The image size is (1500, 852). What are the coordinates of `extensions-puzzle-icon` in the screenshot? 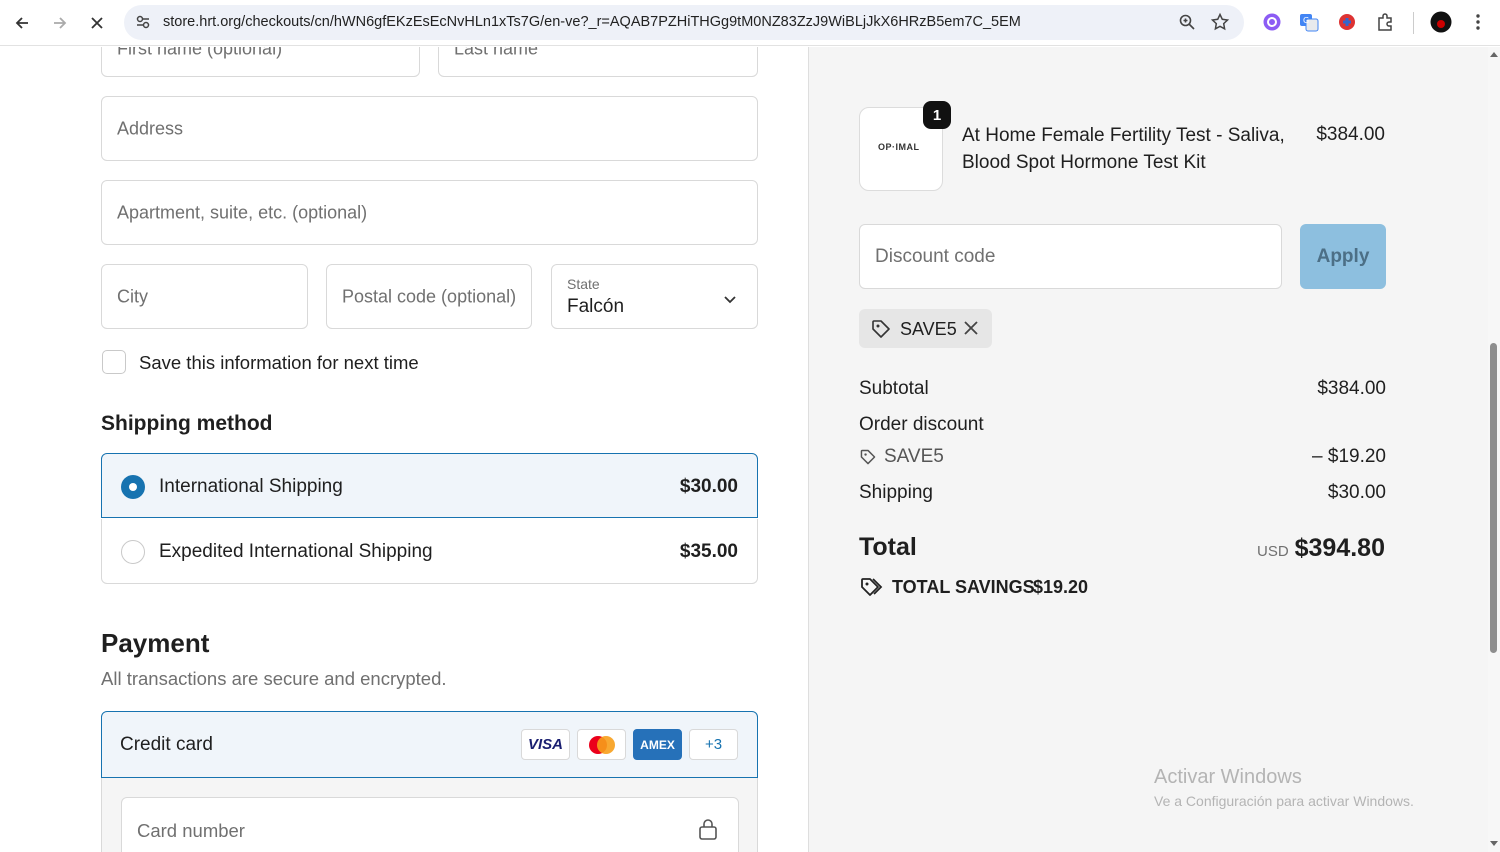 It's located at (1385, 22).